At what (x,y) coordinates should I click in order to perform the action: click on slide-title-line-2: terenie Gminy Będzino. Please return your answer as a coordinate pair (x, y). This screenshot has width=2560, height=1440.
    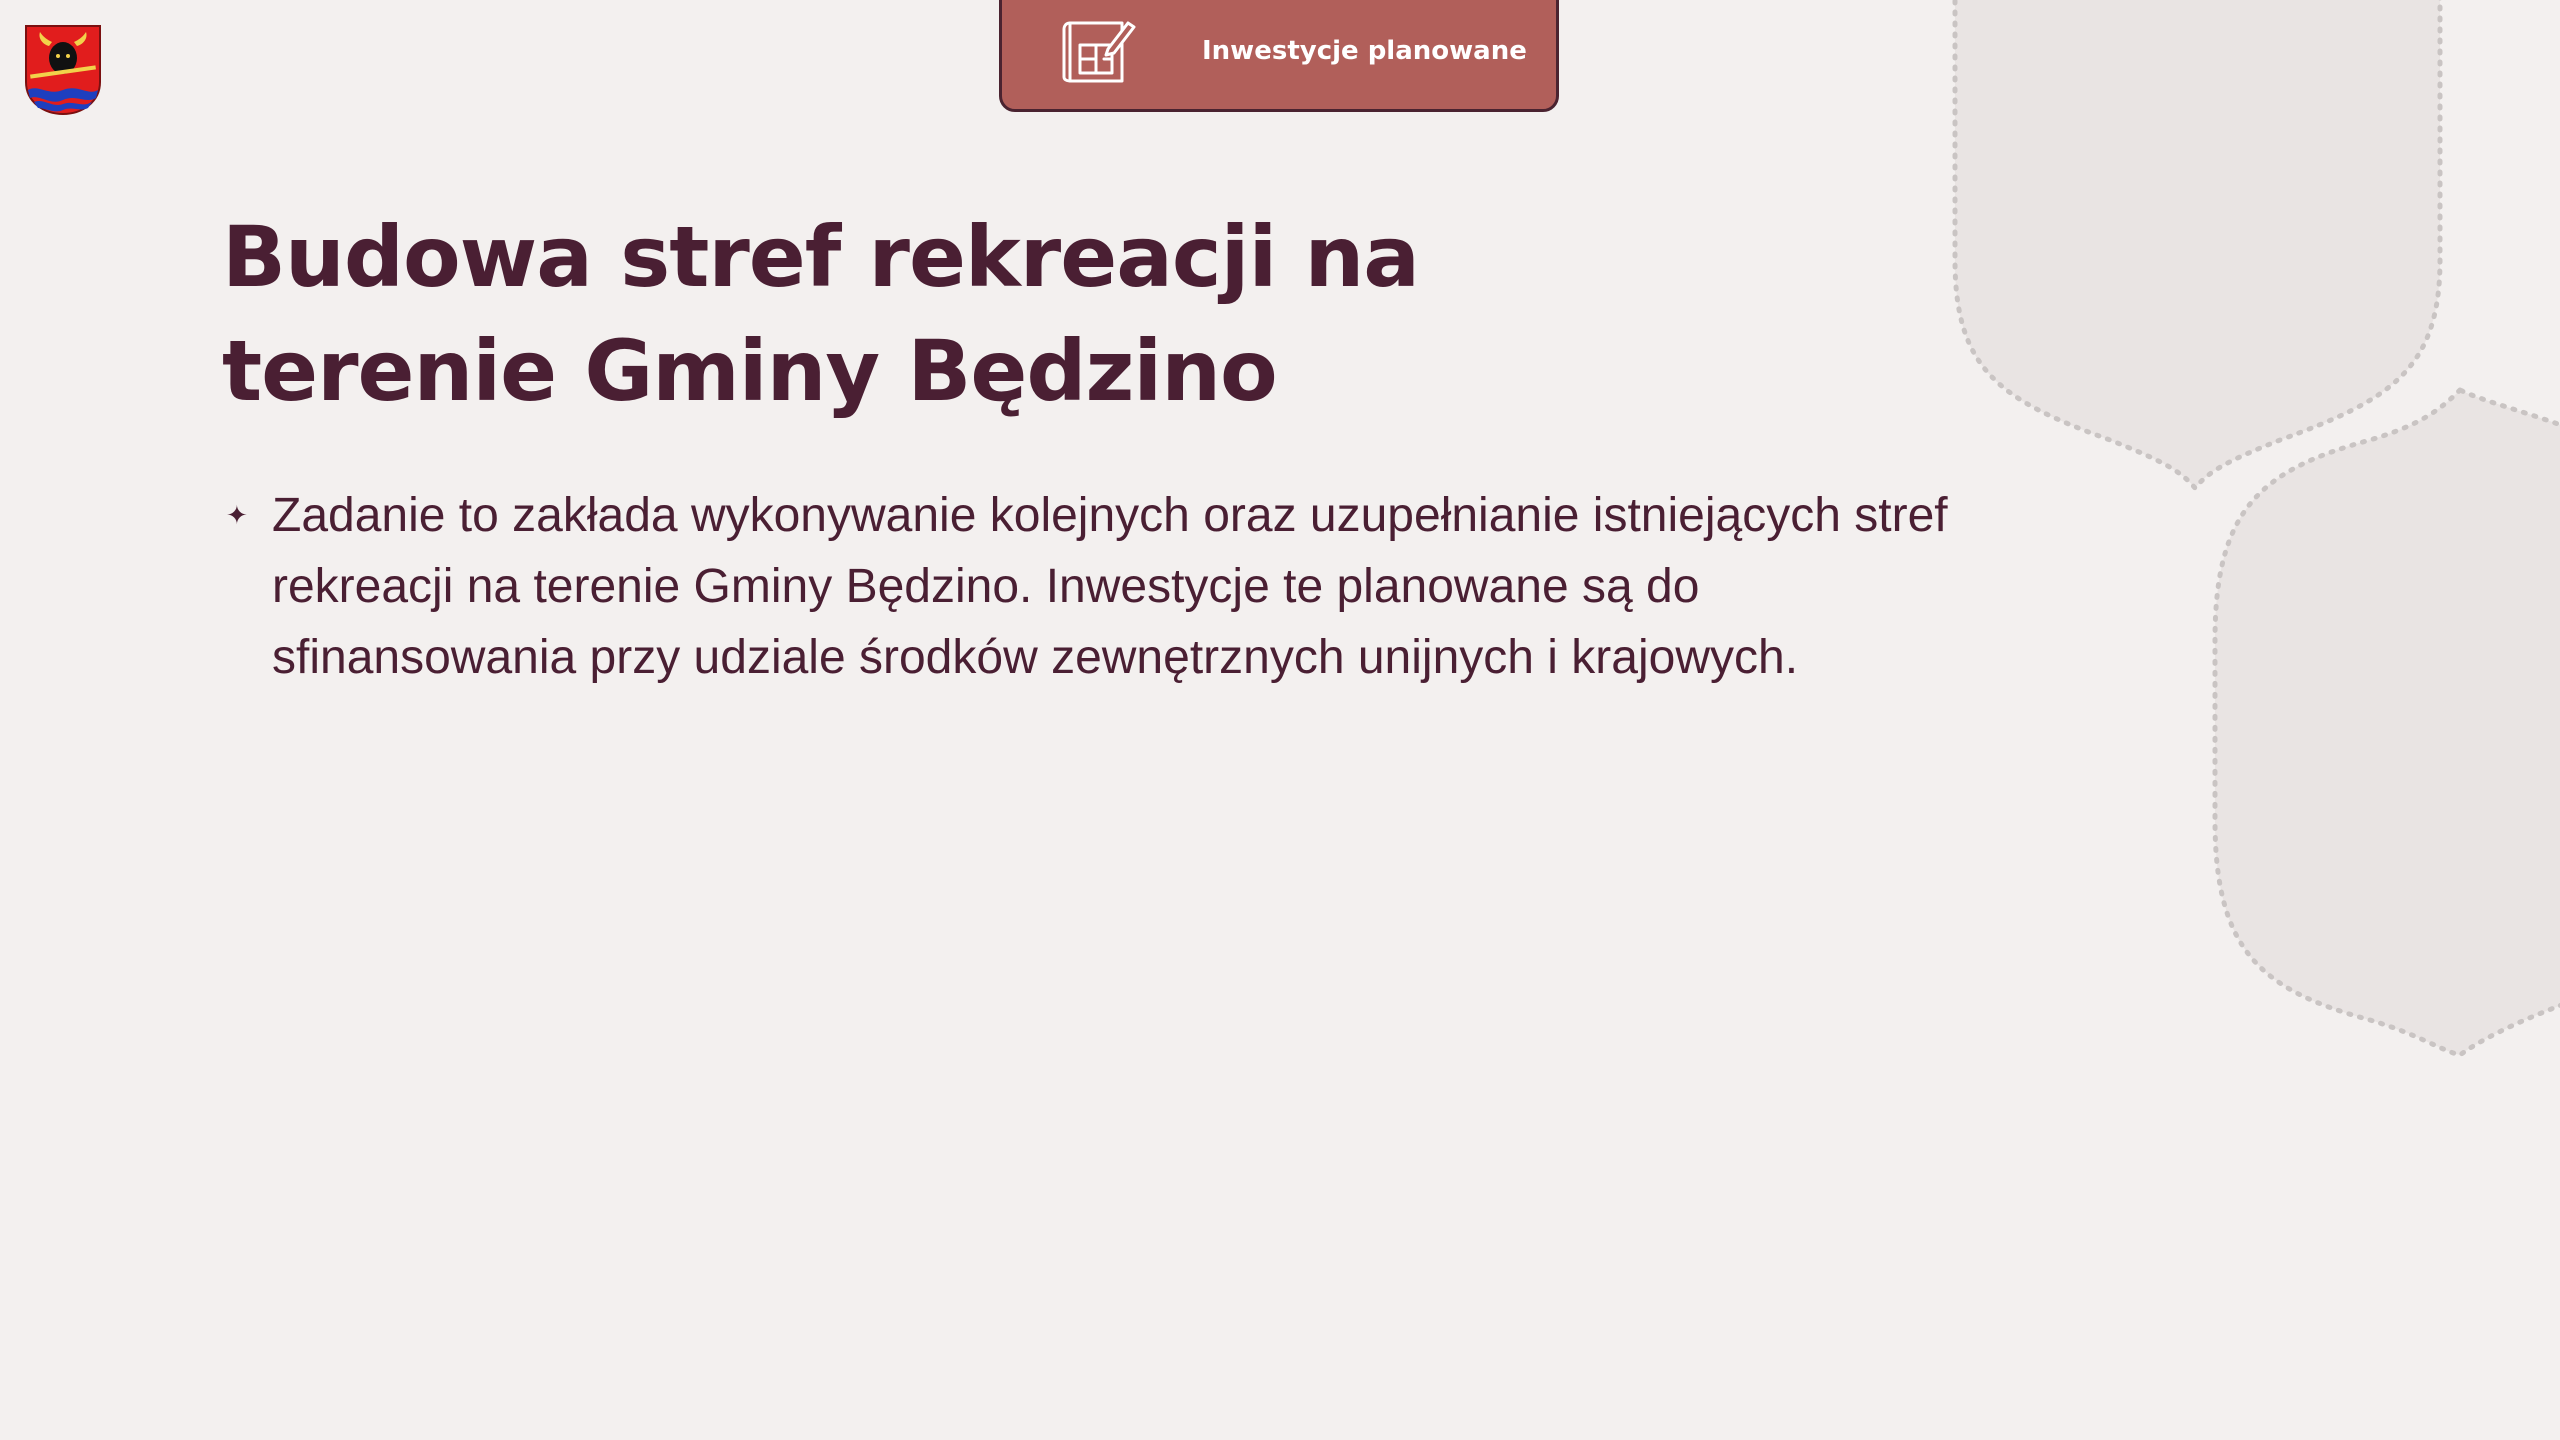
    Looking at the image, I should click on (750, 371).